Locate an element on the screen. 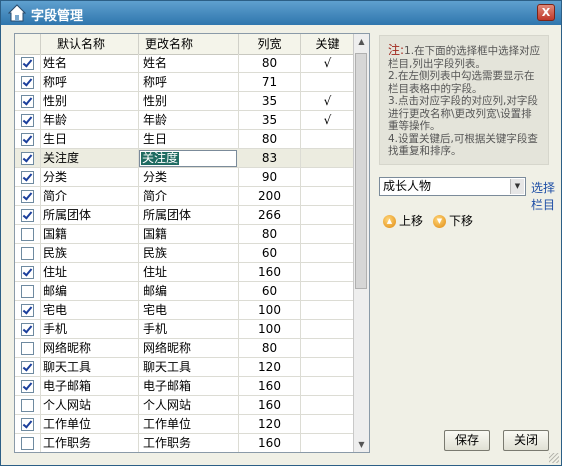 The image size is (562, 466). scroll-down-icon: ▼ is located at coordinates (361, 444).